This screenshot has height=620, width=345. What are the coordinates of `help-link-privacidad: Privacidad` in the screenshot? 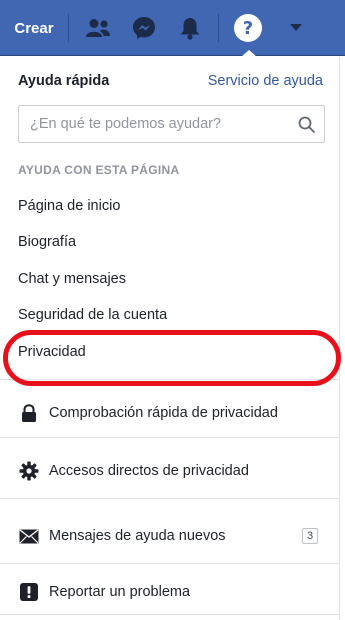 It's located at (52, 352).